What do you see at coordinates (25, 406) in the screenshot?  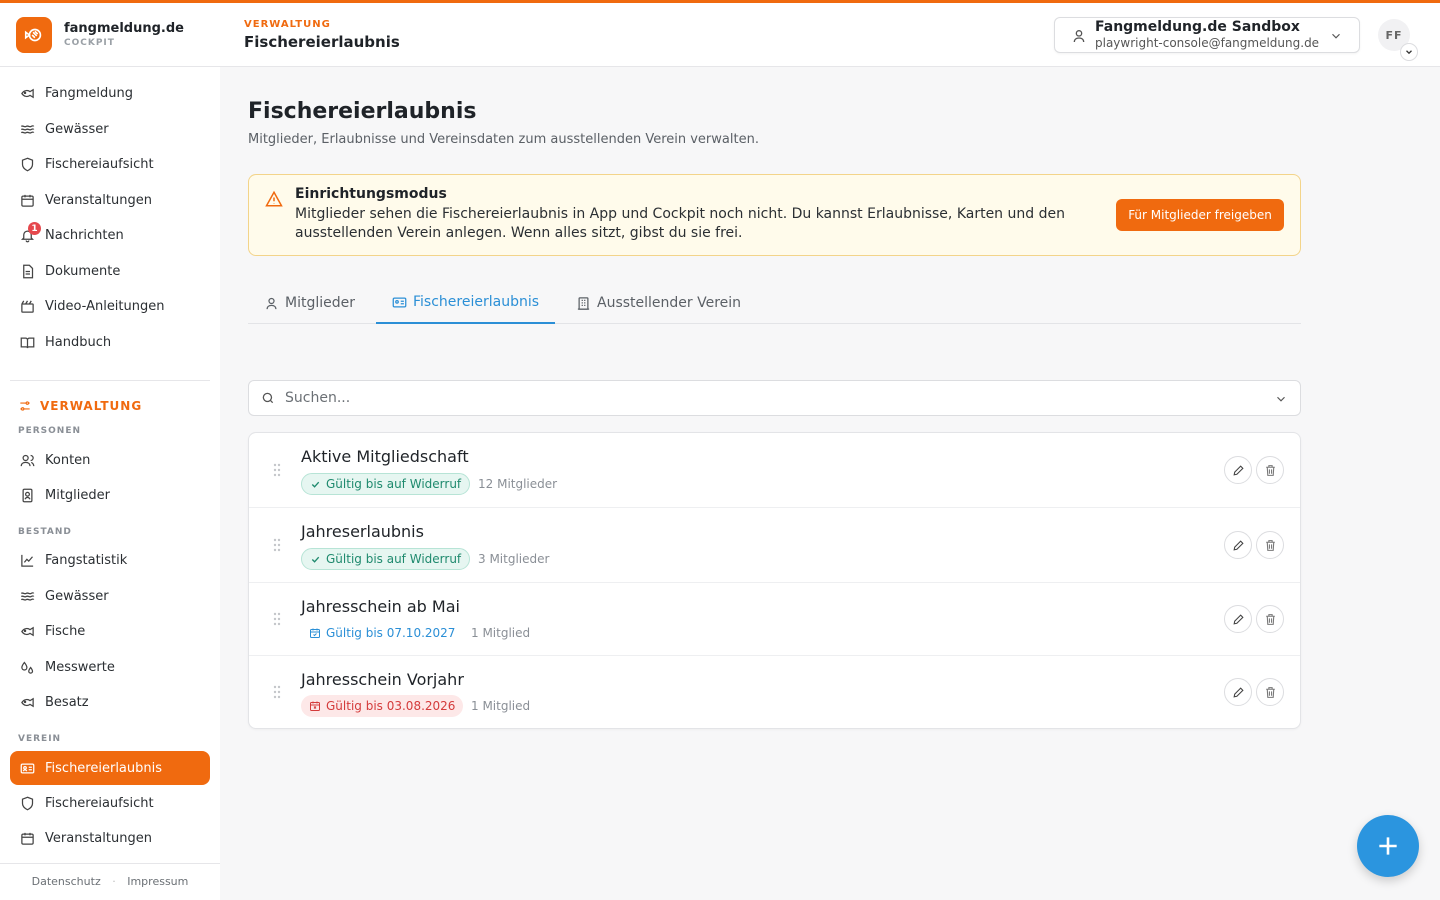 I see `sliders-icon` at bounding box center [25, 406].